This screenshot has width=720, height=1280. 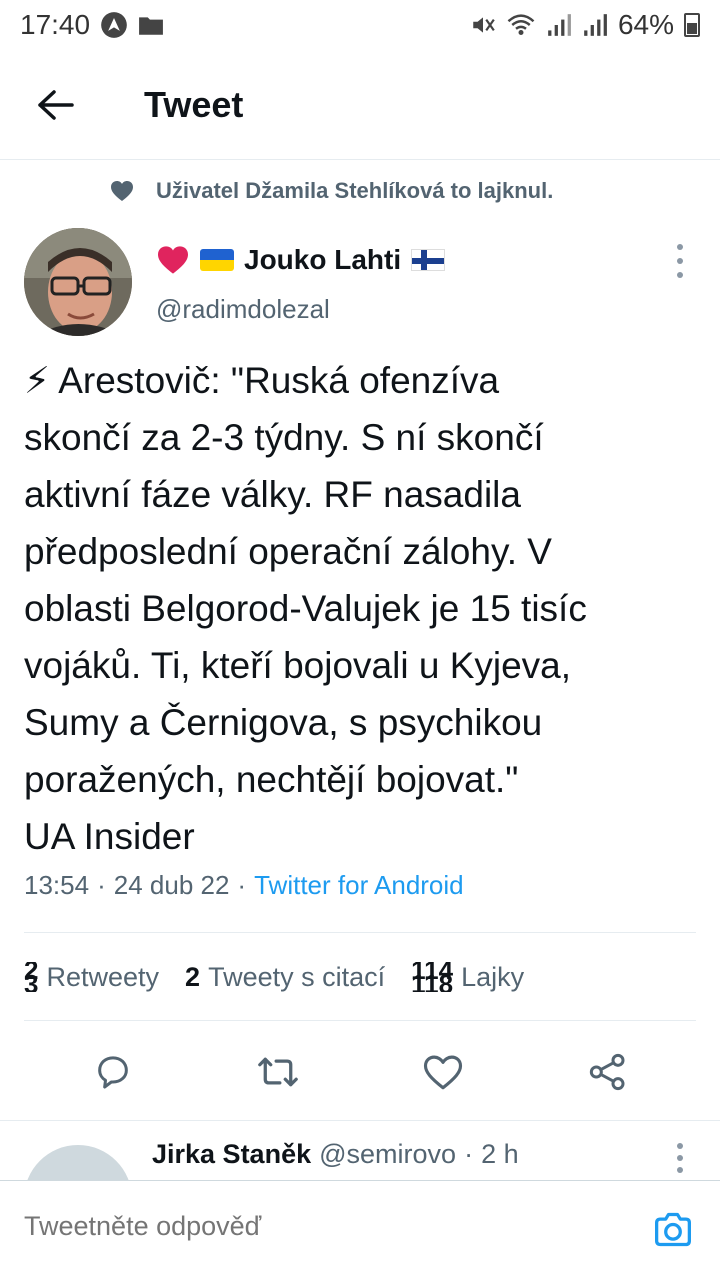 I want to click on likes-label: Lajky, so click(x=493, y=976).